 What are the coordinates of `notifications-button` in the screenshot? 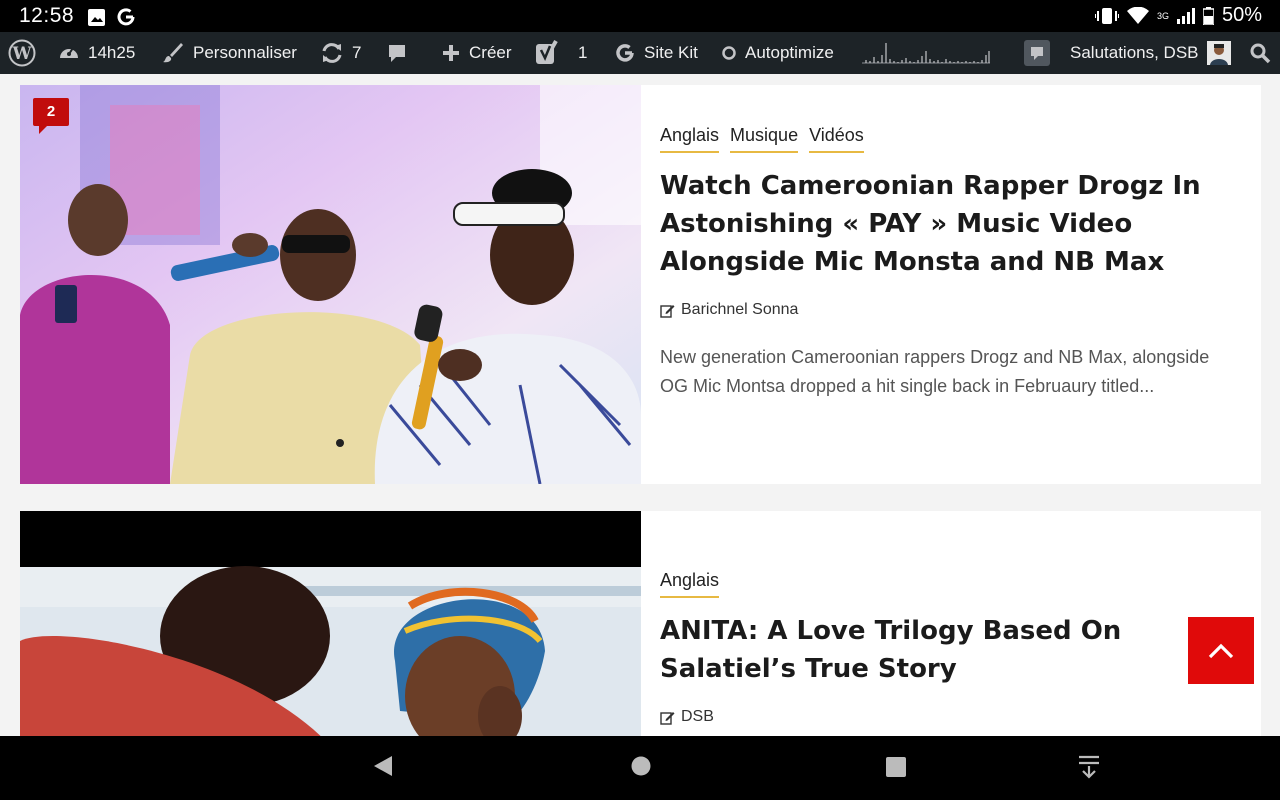 It's located at (1037, 53).